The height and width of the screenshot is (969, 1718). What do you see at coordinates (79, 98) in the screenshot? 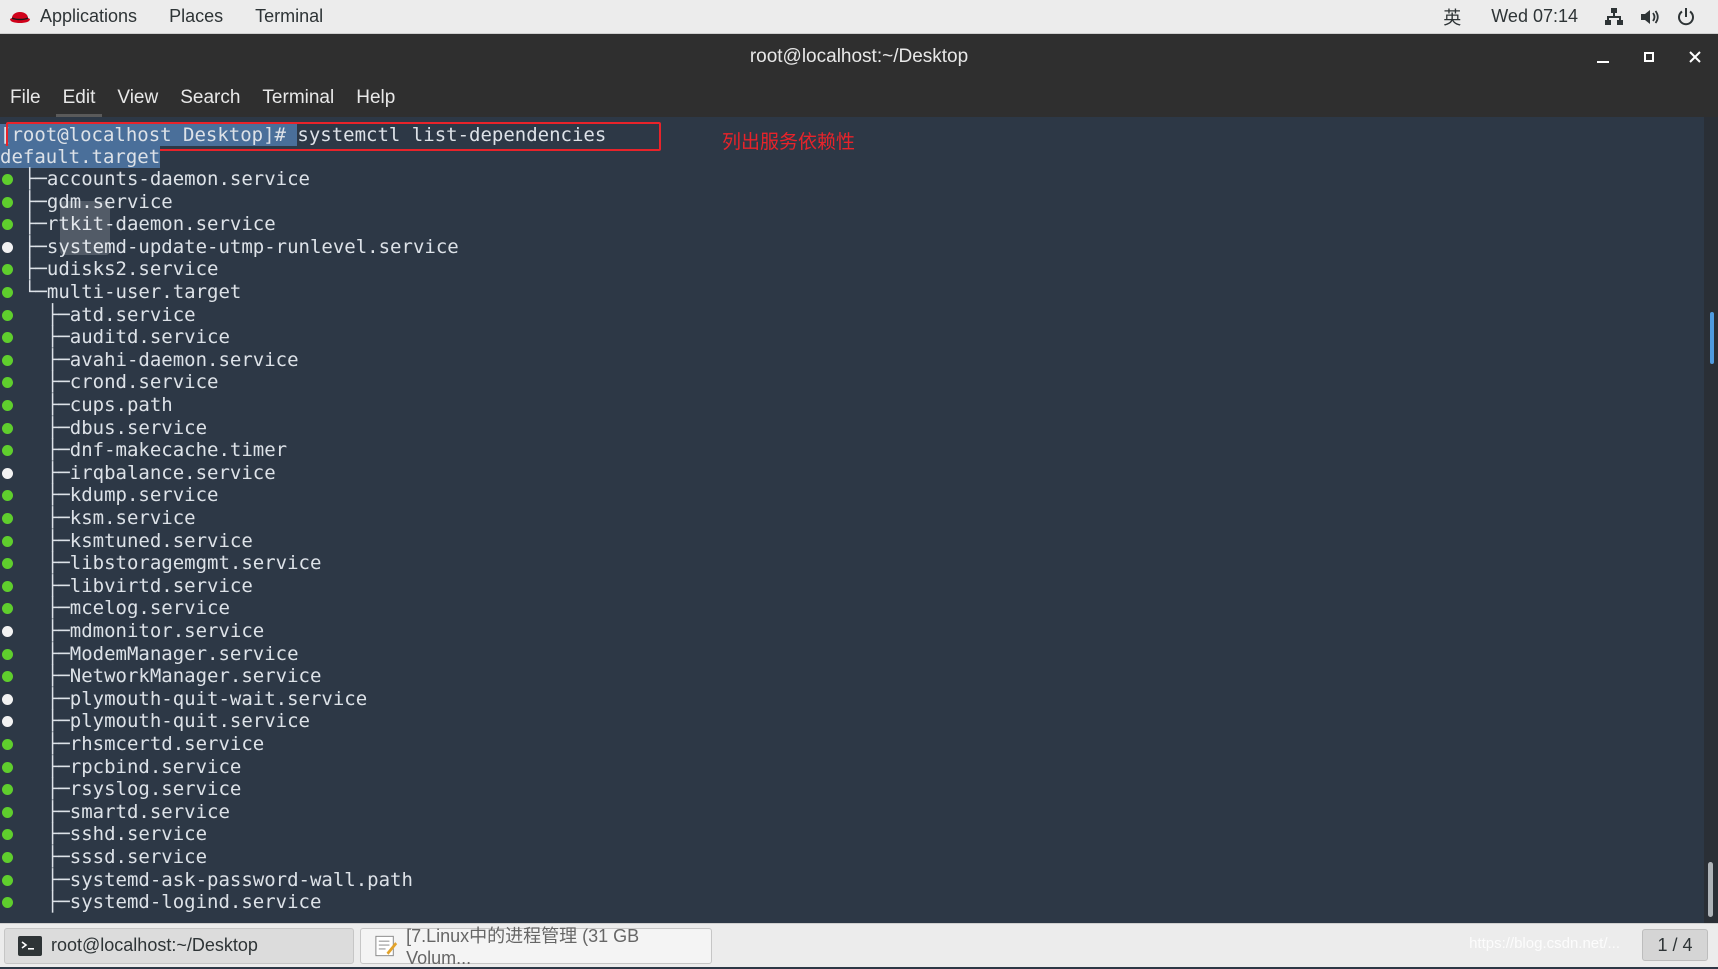
I see `menu-edit: Edit` at bounding box center [79, 98].